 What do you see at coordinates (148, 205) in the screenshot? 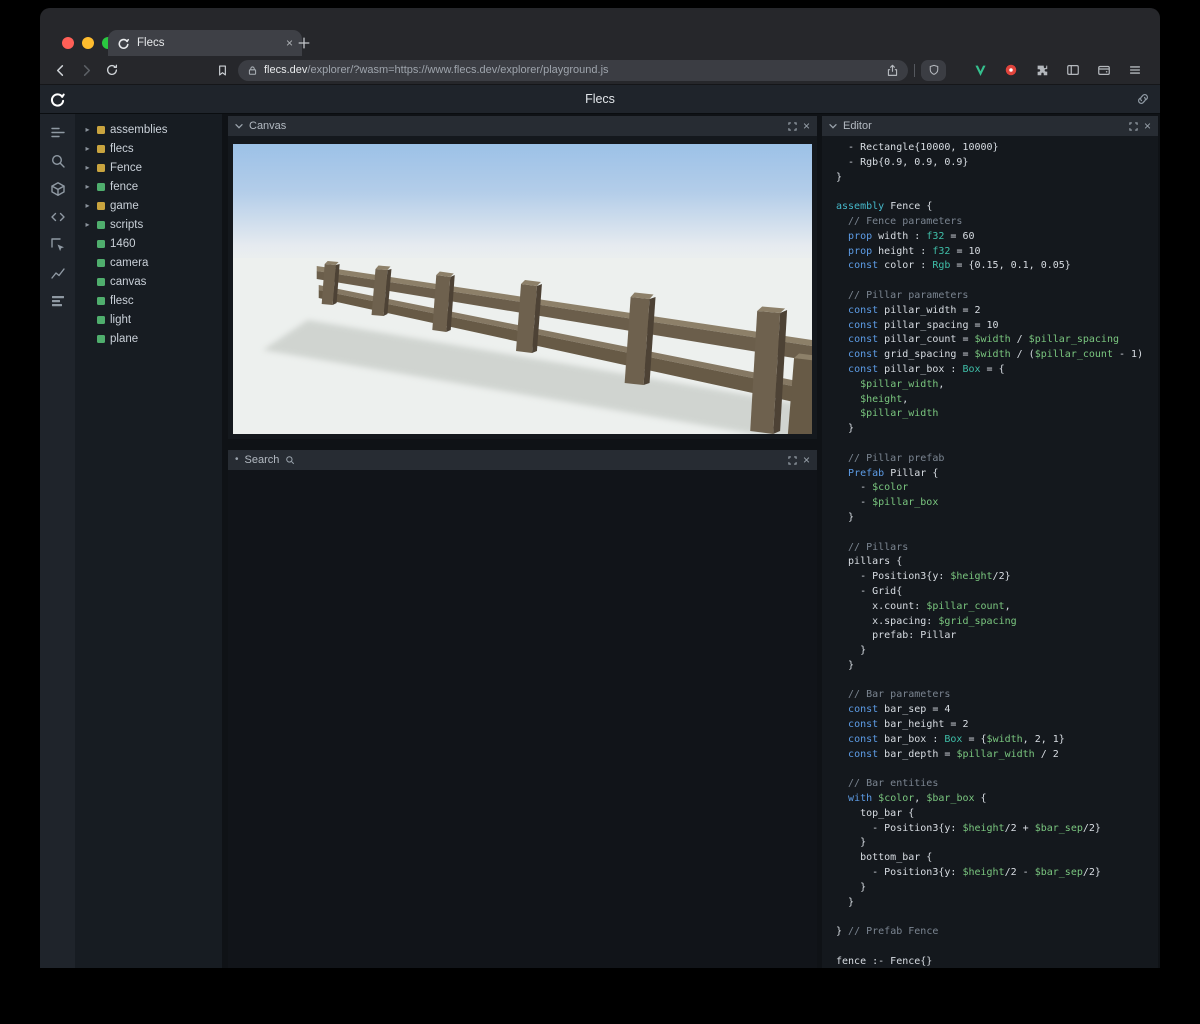
I see `tree-item-game: ▸ game` at bounding box center [148, 205].